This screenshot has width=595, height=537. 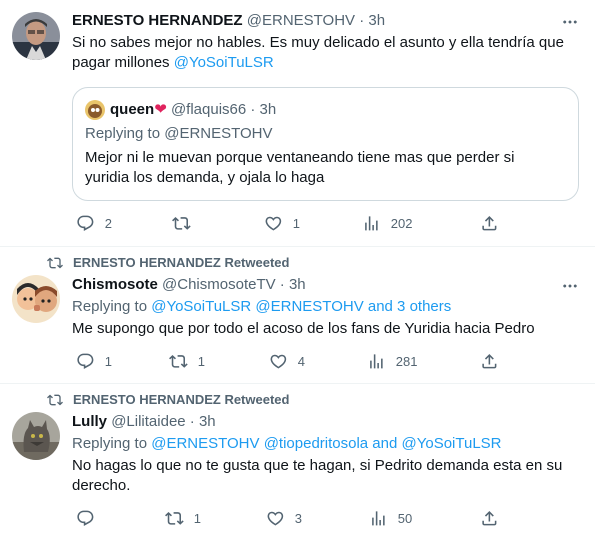 I want to click on reply-button: 2, so click(x=94, y=223).